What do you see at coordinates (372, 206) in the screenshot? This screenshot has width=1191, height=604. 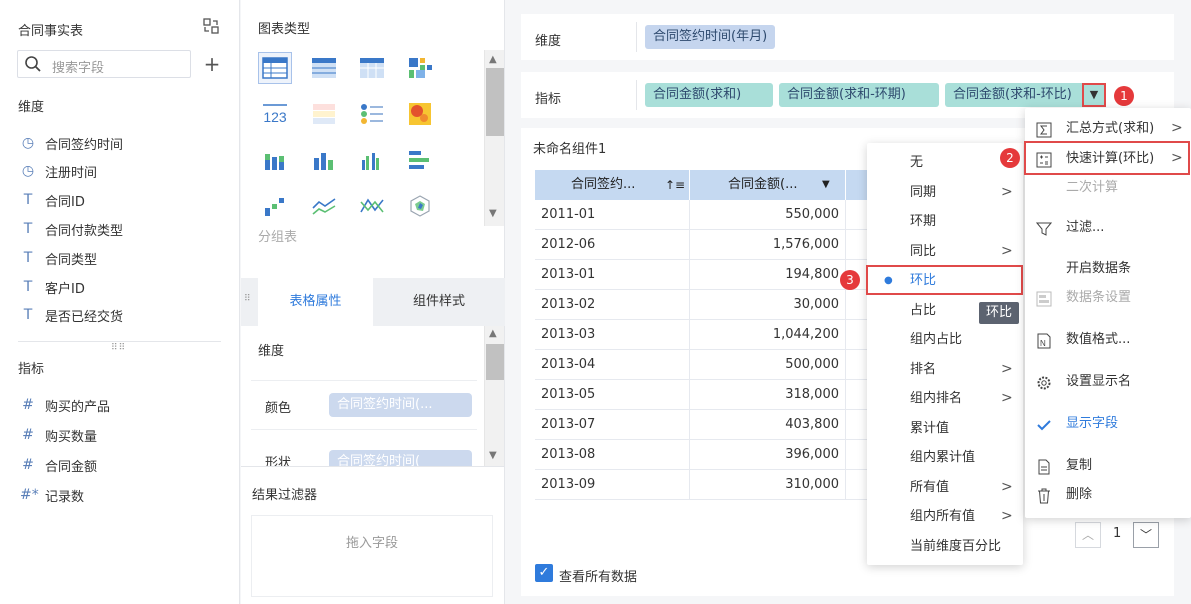 I see `cross-line-icon` at bounding box center [372, 206].